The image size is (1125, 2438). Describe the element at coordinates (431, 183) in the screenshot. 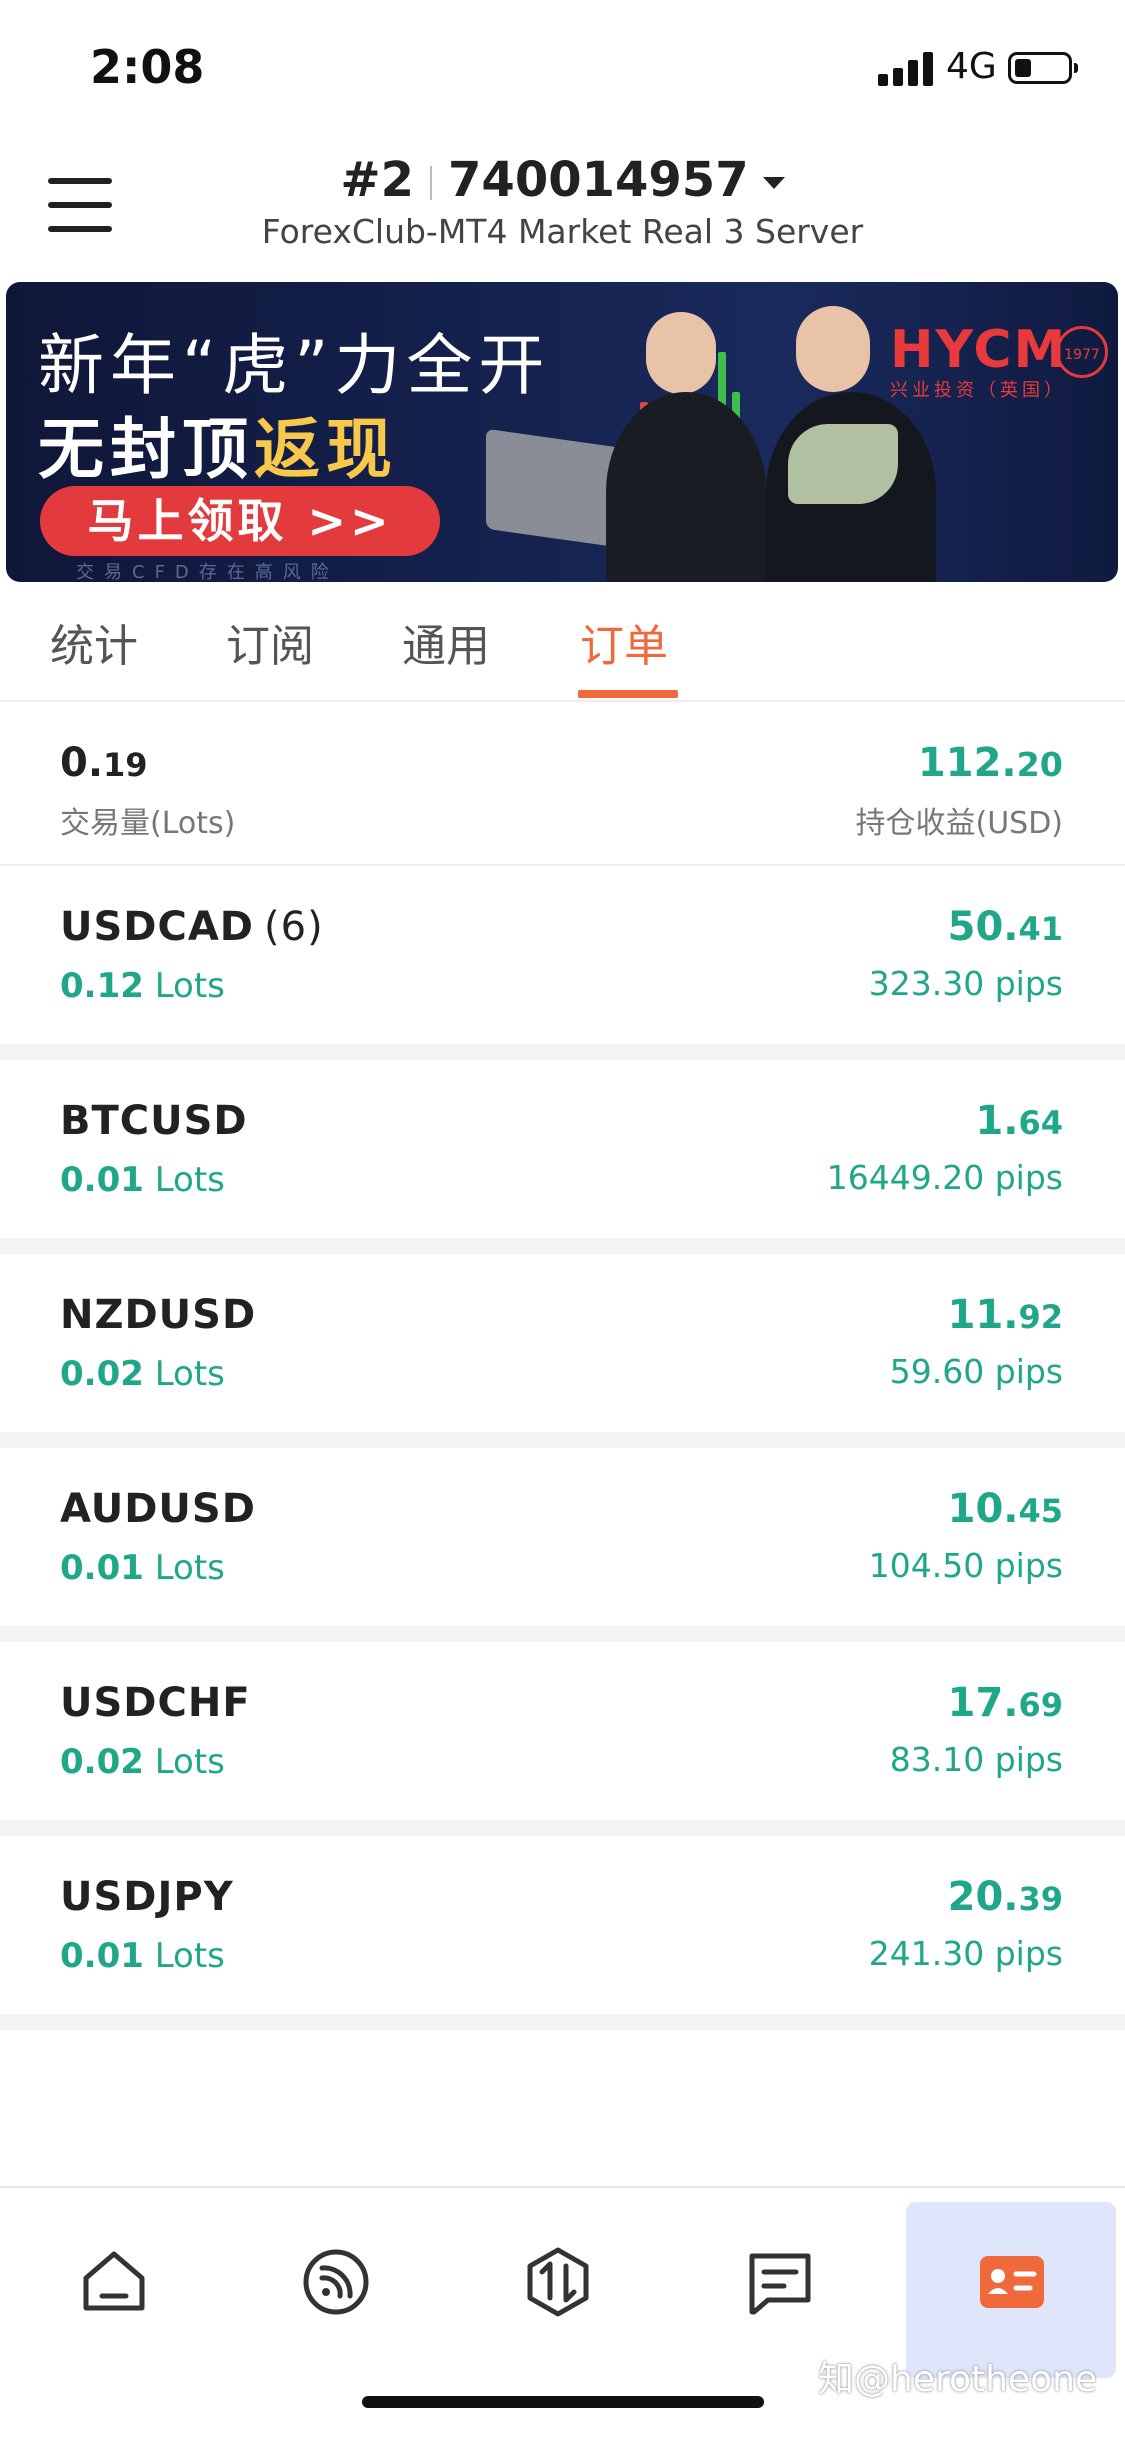

I see `divider` at that location.